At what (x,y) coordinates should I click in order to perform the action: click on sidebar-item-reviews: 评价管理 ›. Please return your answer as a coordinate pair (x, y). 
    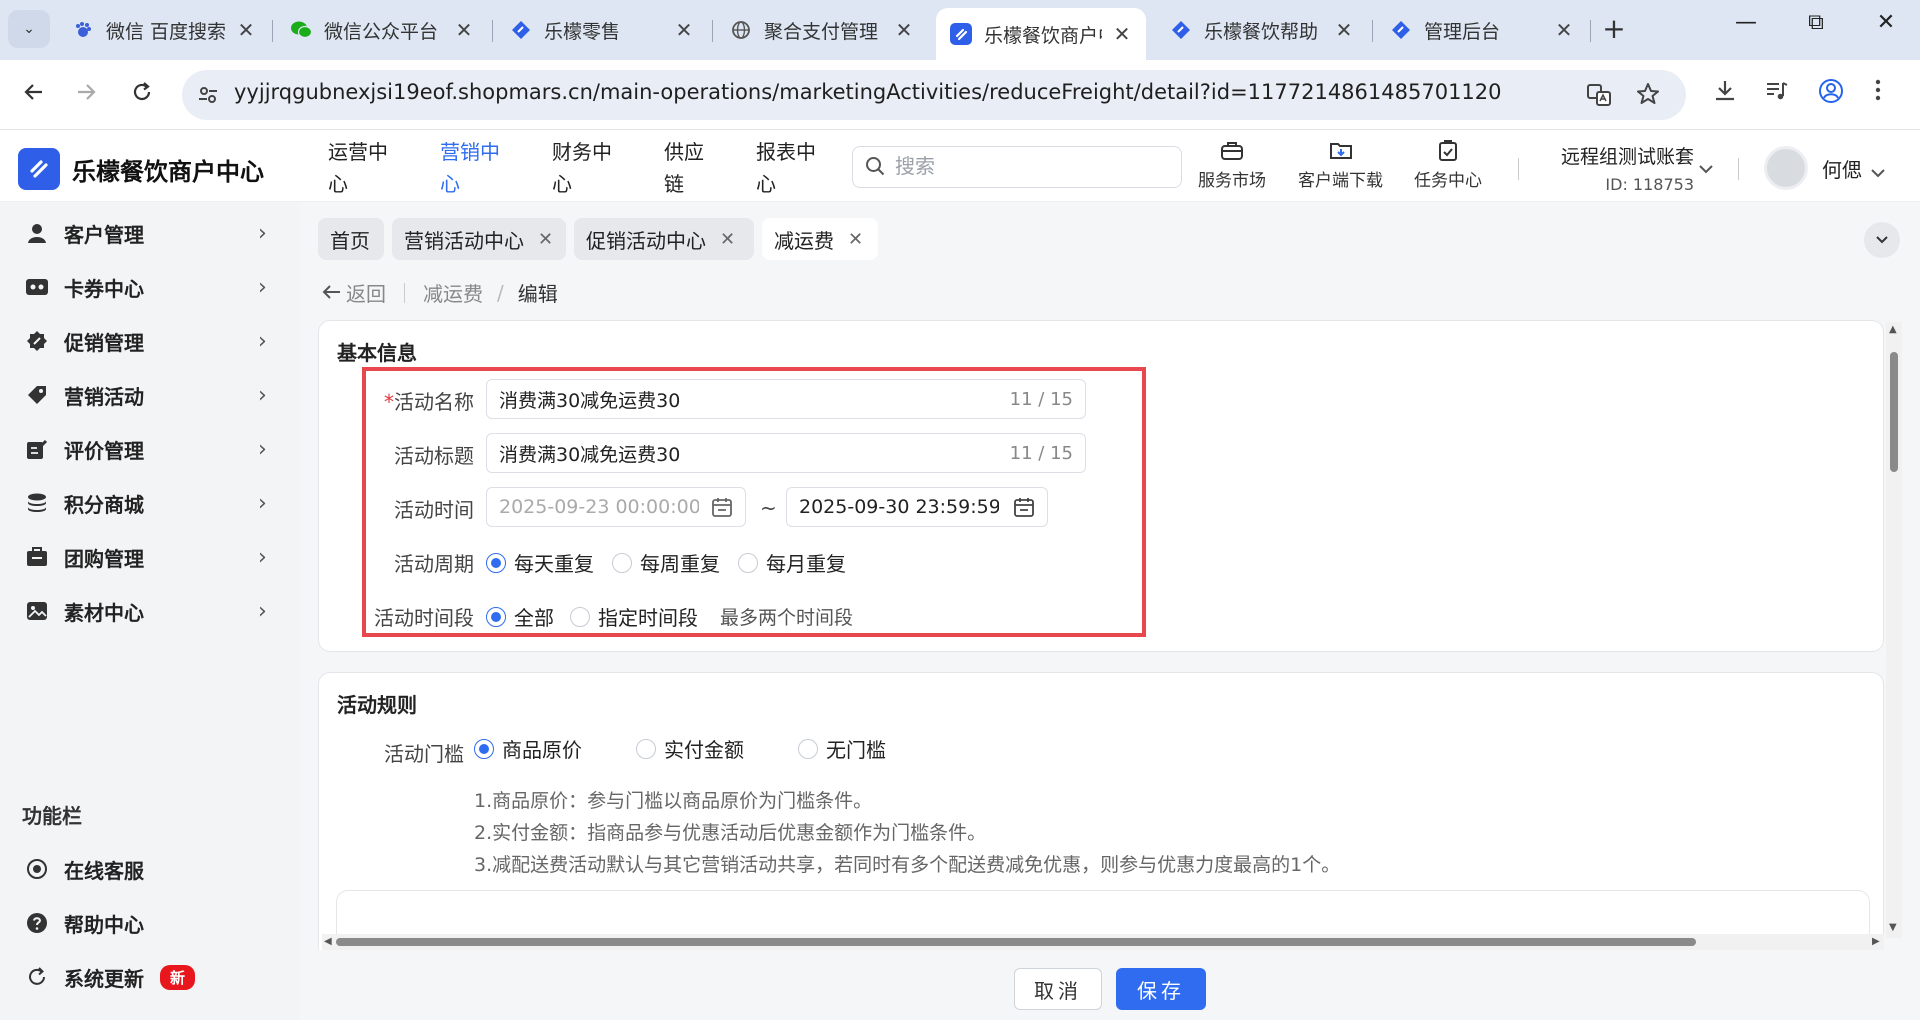
    Looking at the image, I should click on (150, 449).